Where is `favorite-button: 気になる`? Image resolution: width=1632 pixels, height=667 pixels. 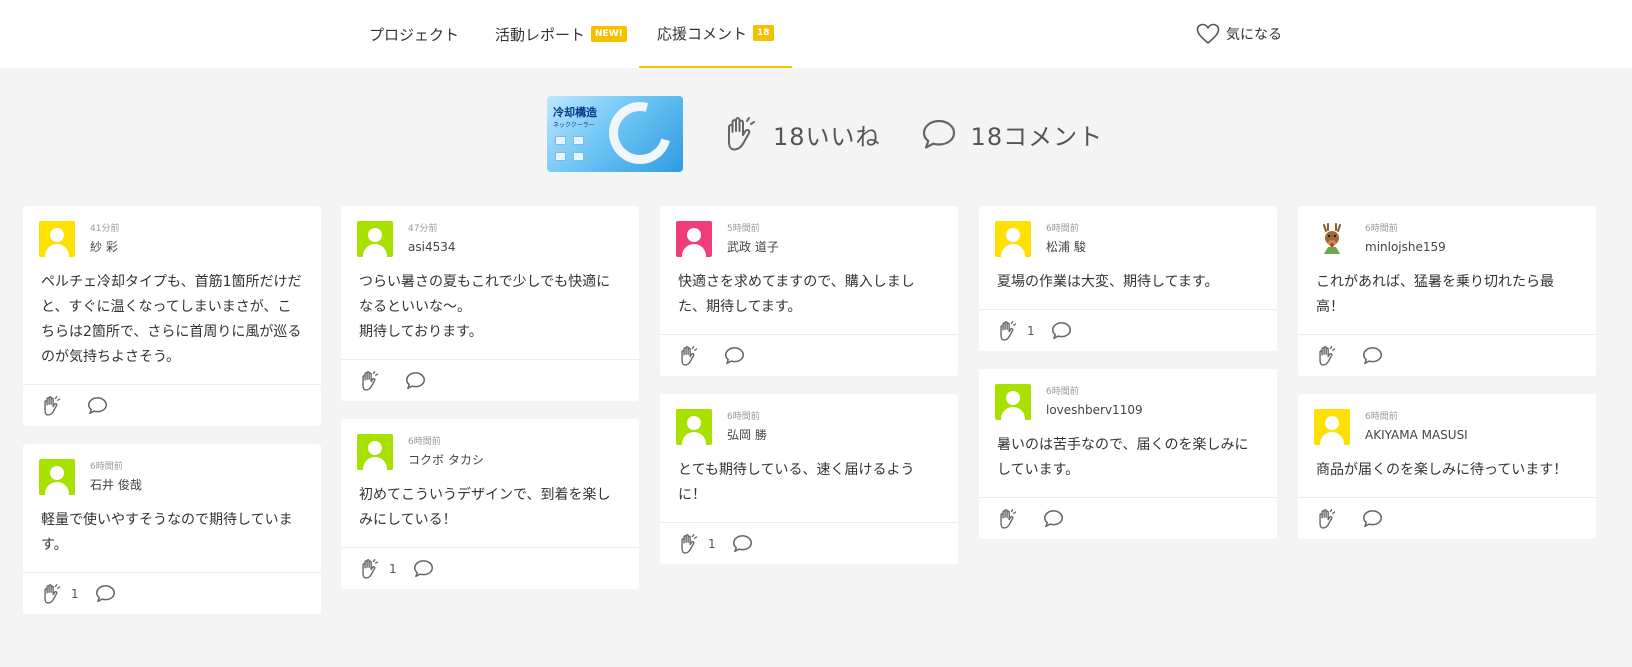 favorite-button: 気になる is located at coordinates (1239, 34).